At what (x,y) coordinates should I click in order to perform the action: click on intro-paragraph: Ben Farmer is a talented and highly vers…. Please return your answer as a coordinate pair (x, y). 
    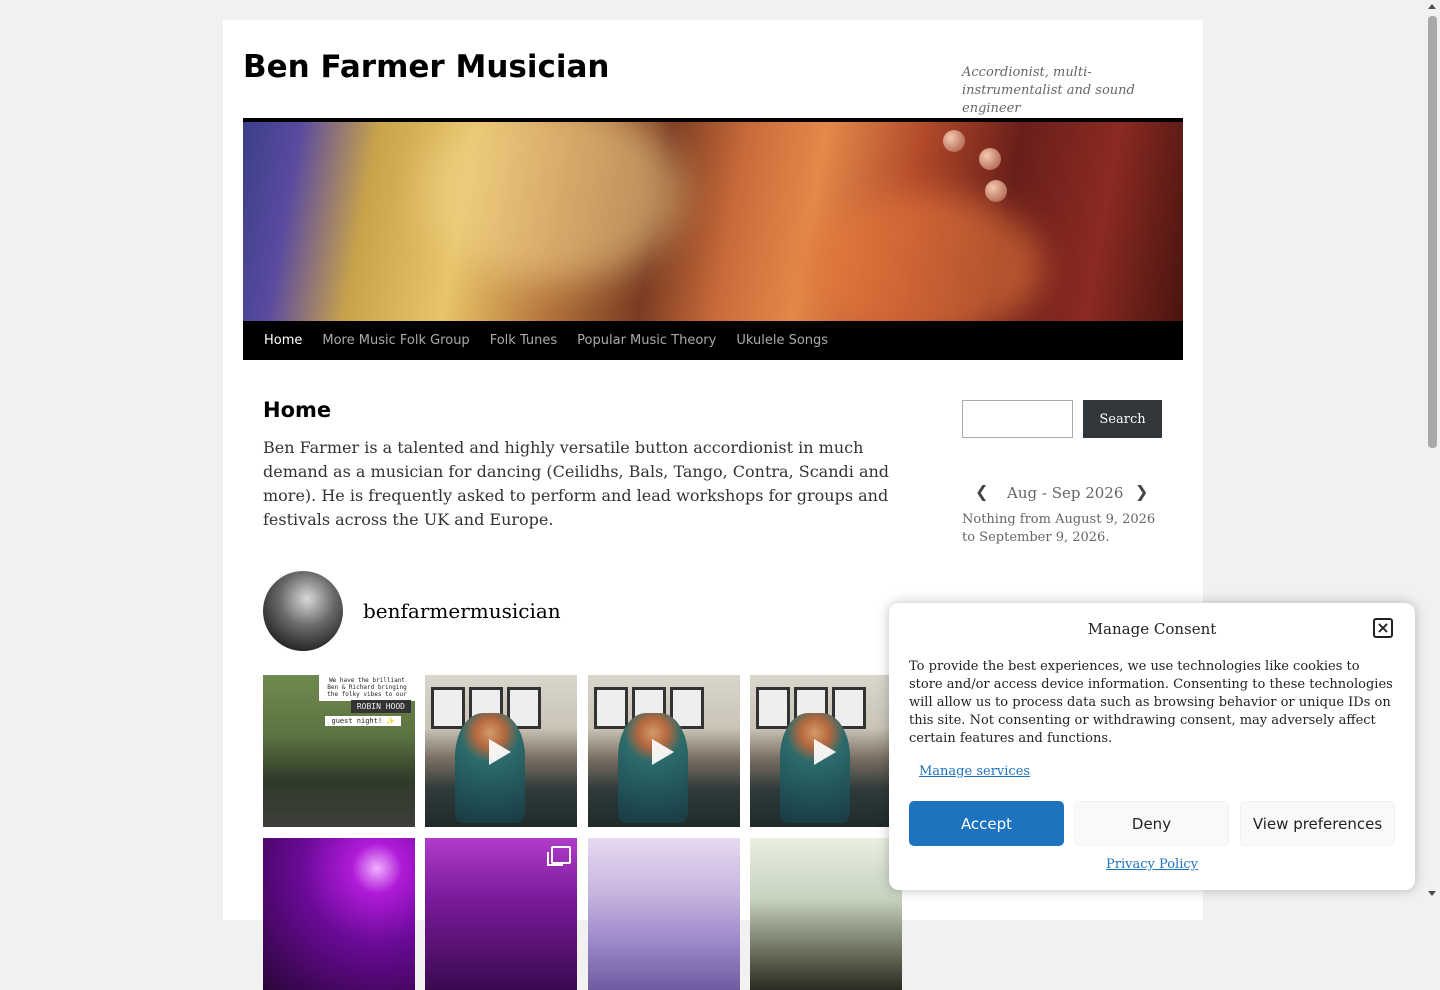
    Looking at the image, I should click on (576, 483).